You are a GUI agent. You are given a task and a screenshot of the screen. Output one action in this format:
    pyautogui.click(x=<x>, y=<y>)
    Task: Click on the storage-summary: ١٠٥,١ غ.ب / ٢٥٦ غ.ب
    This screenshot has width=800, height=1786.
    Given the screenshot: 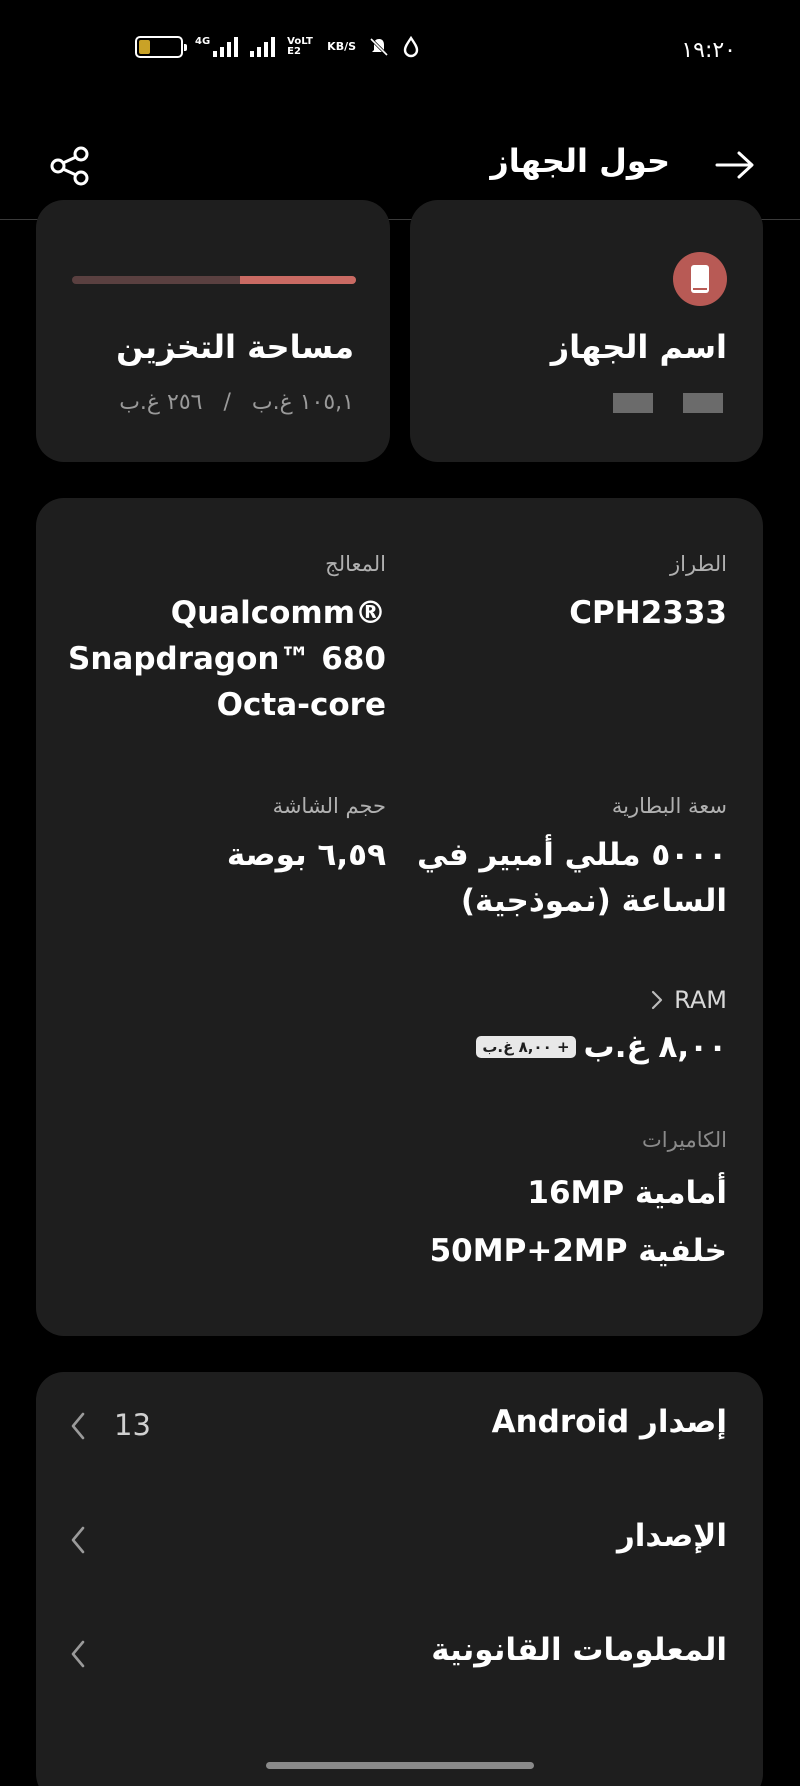 What is the action you would take?
    pyautogui.click(x=236, y=402)
    